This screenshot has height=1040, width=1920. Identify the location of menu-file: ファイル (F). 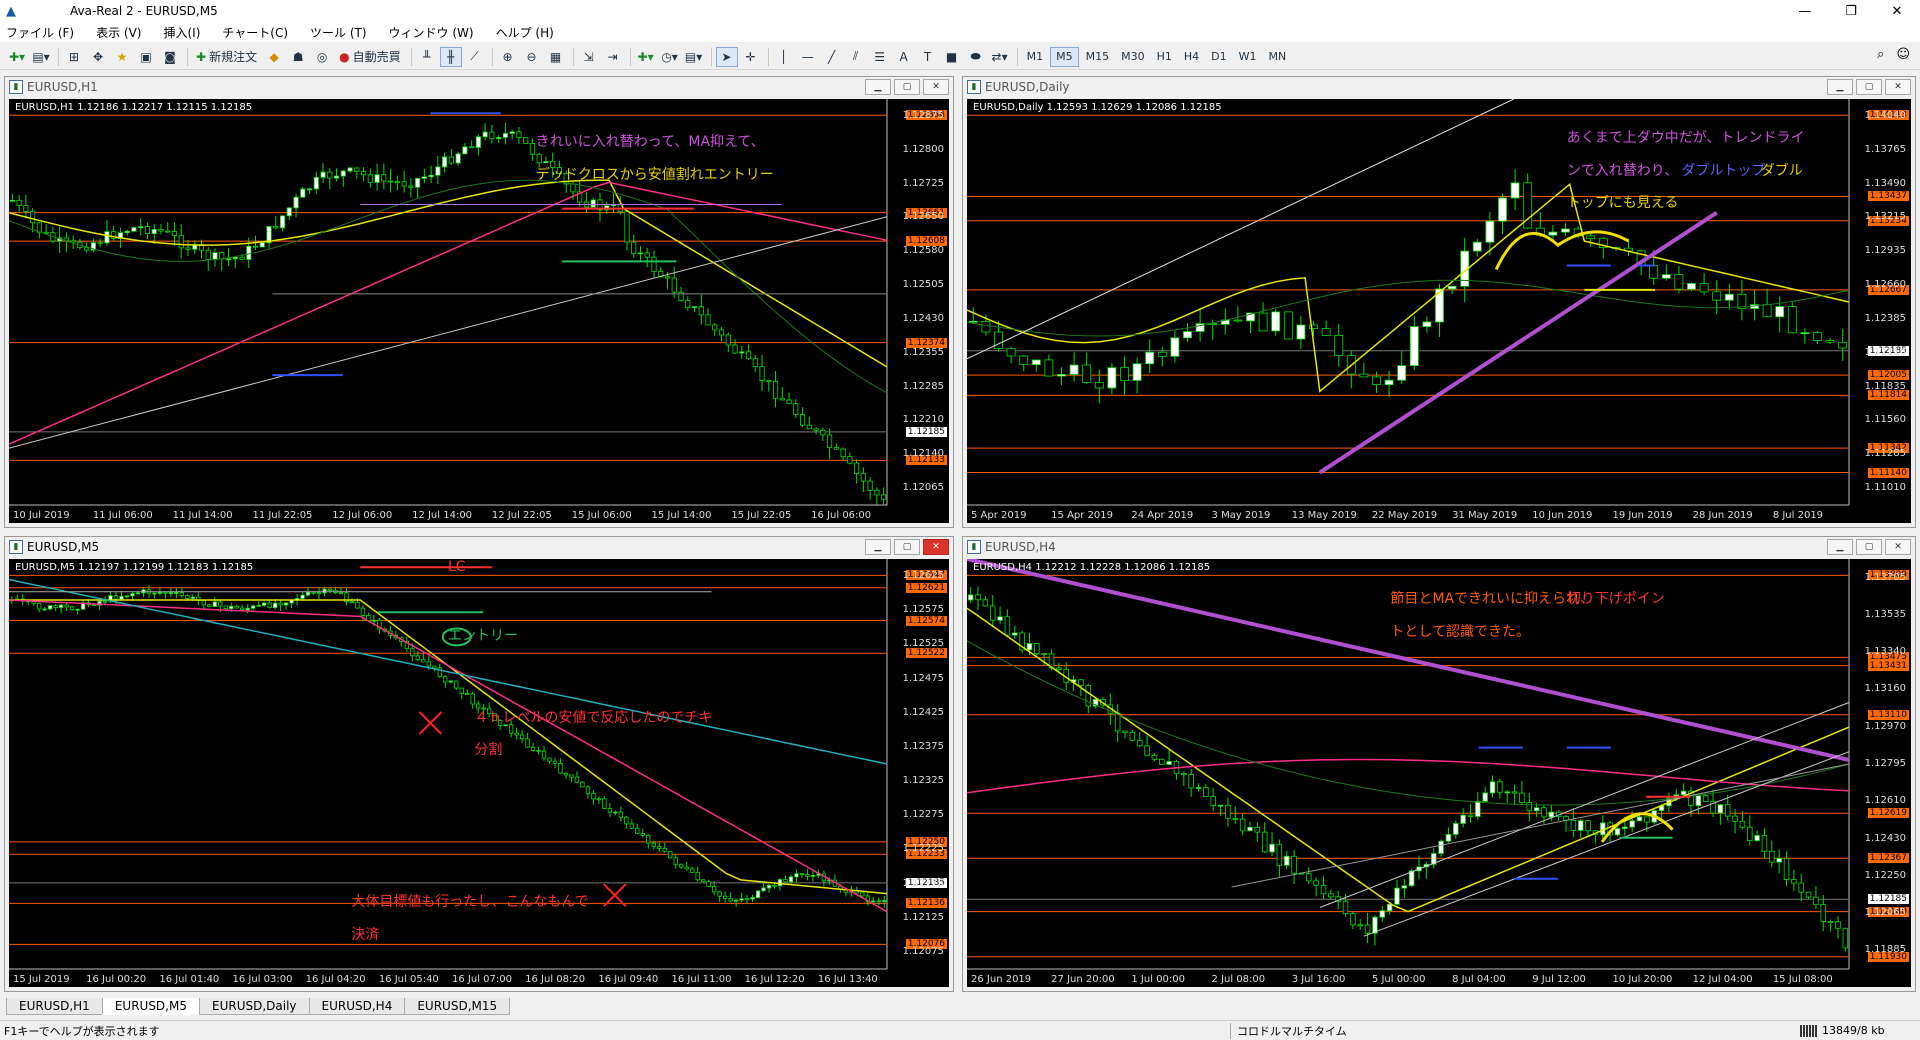
(40, 32).